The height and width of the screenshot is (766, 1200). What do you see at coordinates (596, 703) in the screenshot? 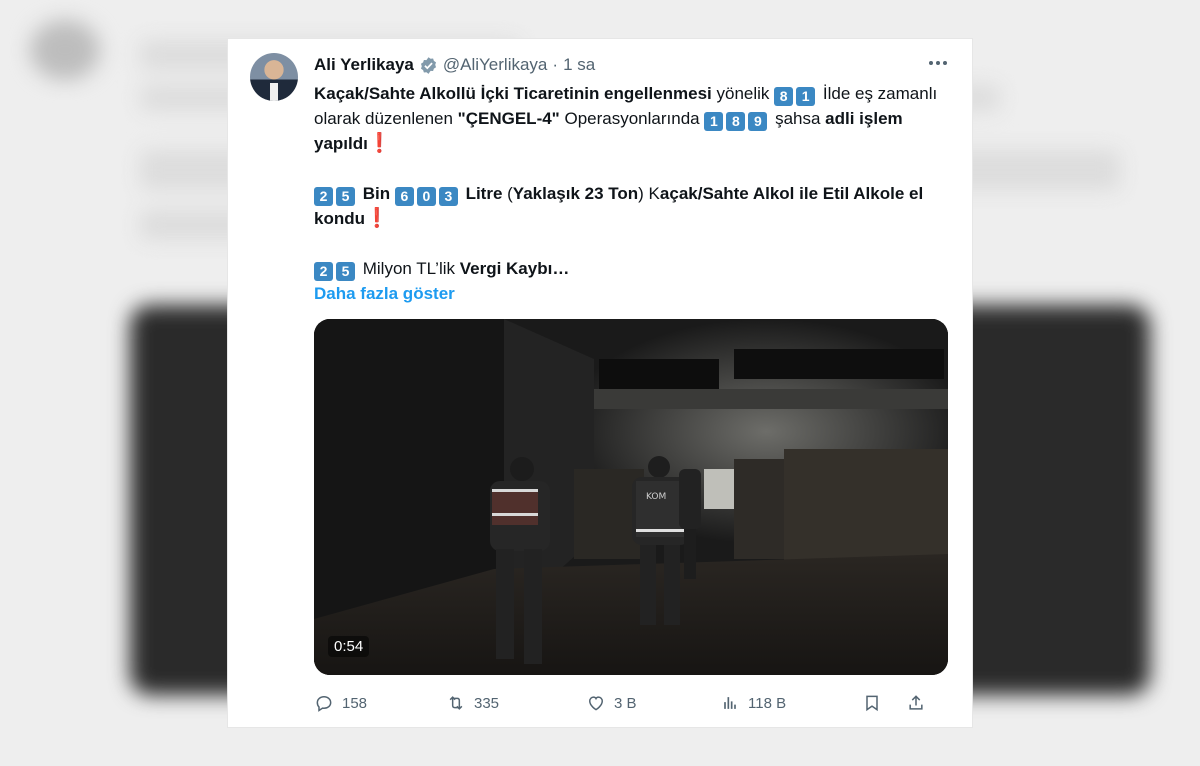
I see `like-icon` at bounding box center [596, 703].